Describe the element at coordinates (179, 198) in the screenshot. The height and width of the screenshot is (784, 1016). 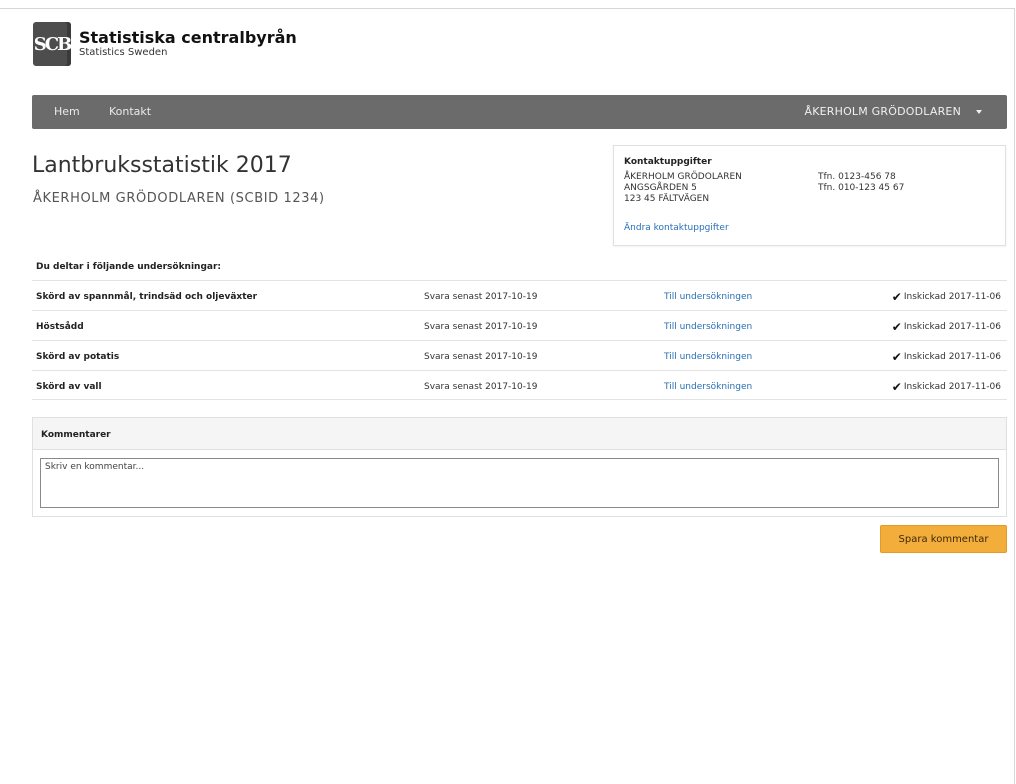
I see `page-subtitle: ÅKERHOLM GRÖDODLAREN (SCBID 1234)` at that location.